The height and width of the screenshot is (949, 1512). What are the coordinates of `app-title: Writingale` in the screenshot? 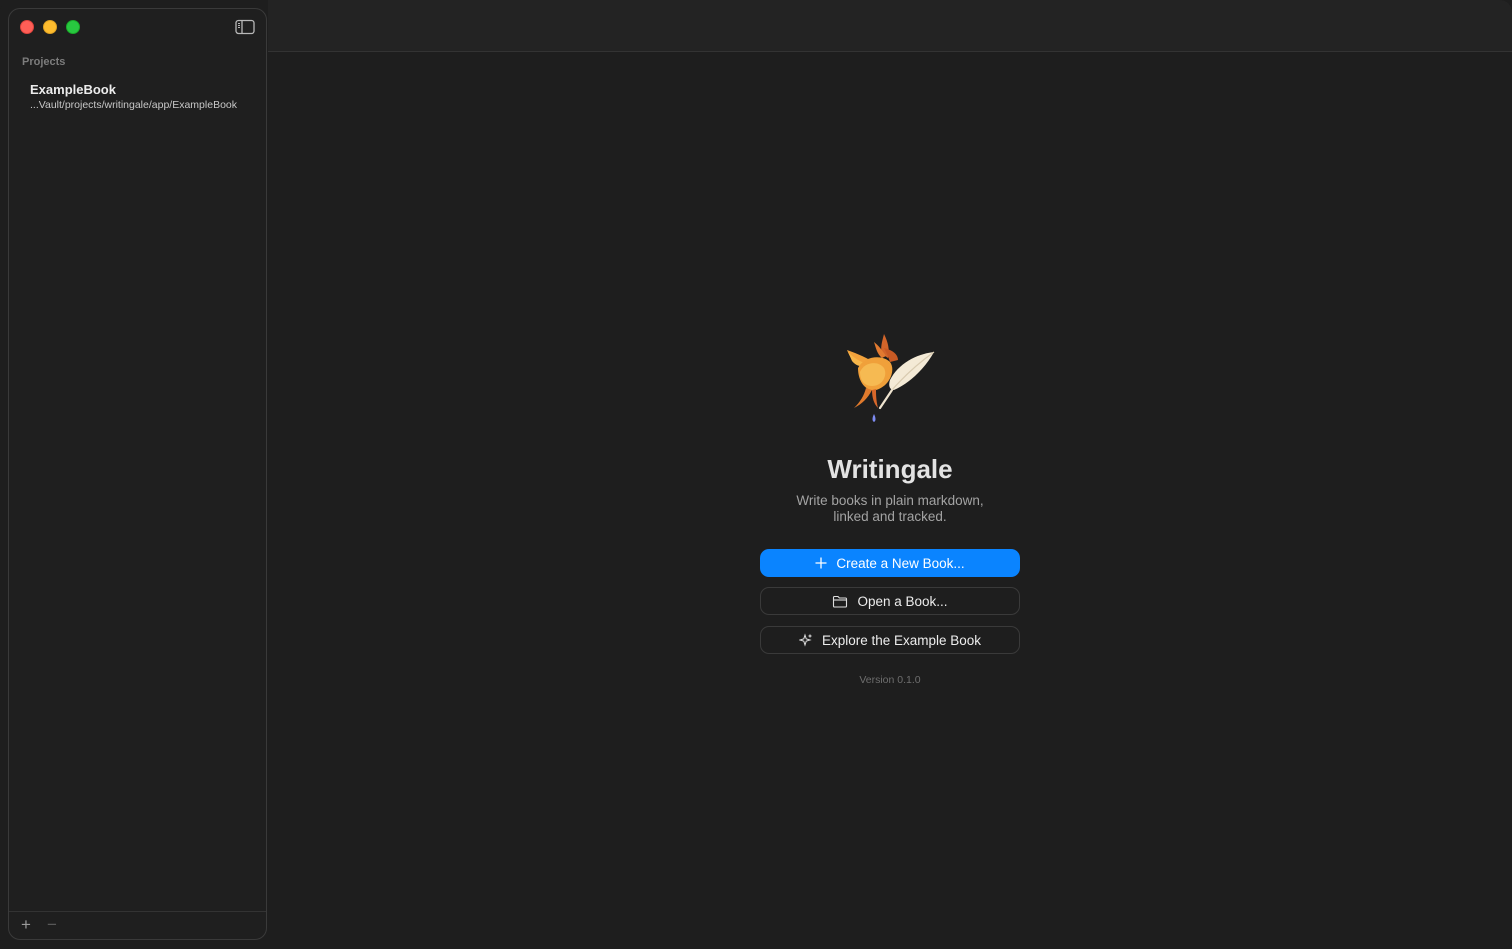 It's located at (890, 469).